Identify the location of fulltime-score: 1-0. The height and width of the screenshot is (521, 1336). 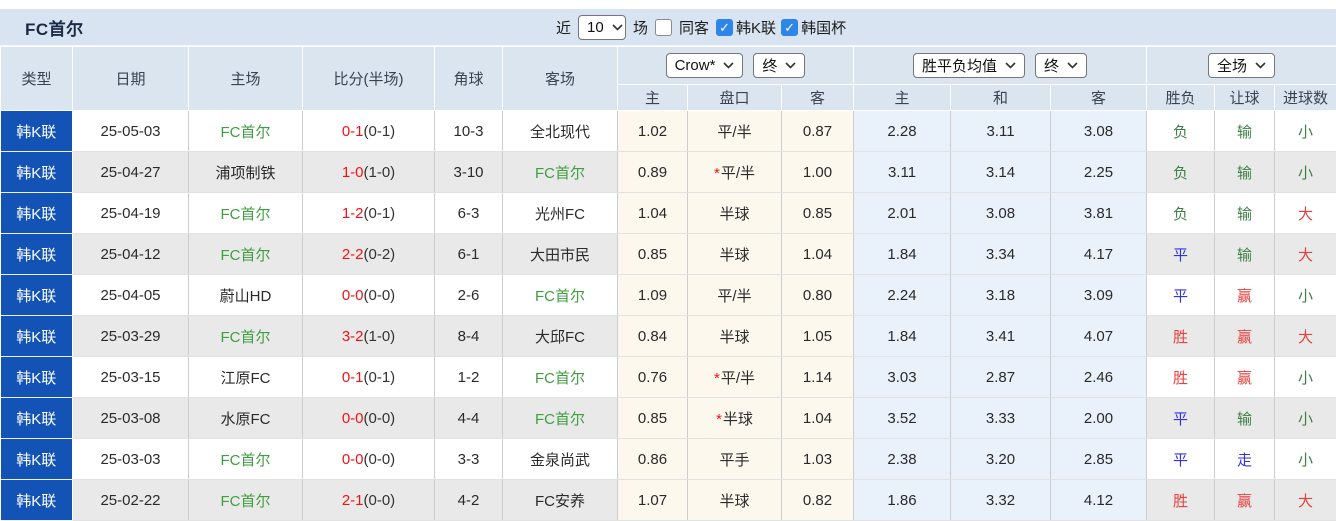
(353, 172).